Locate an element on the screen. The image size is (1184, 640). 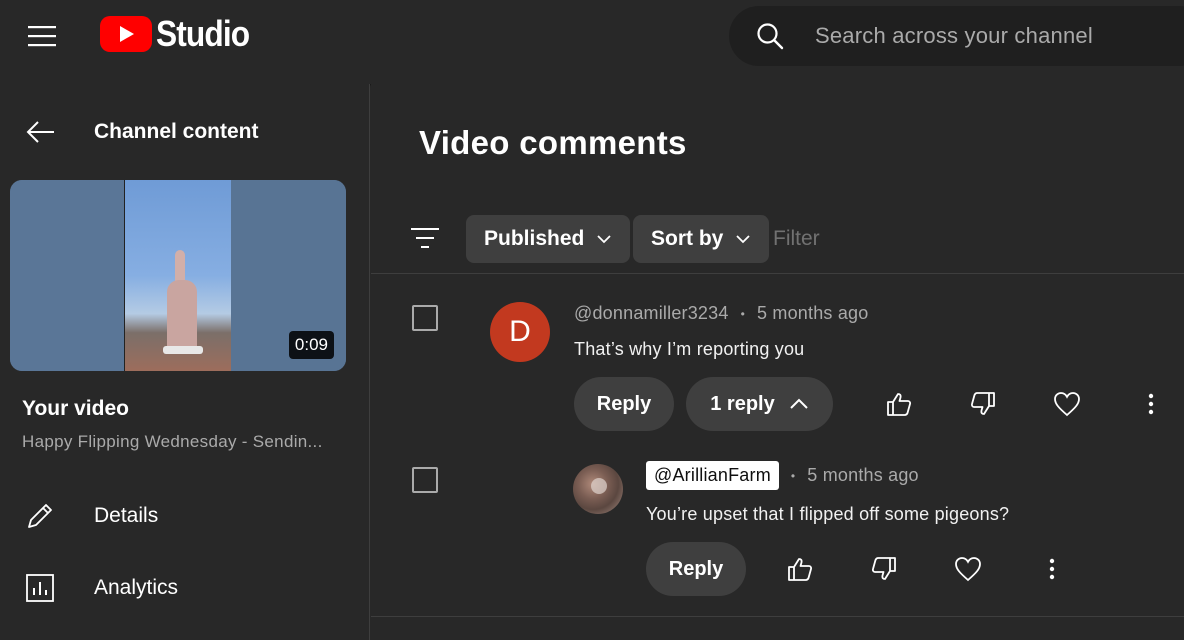
comment-meta: @ArillianFarm • 5 months ago is located at coordinates (782, 475).